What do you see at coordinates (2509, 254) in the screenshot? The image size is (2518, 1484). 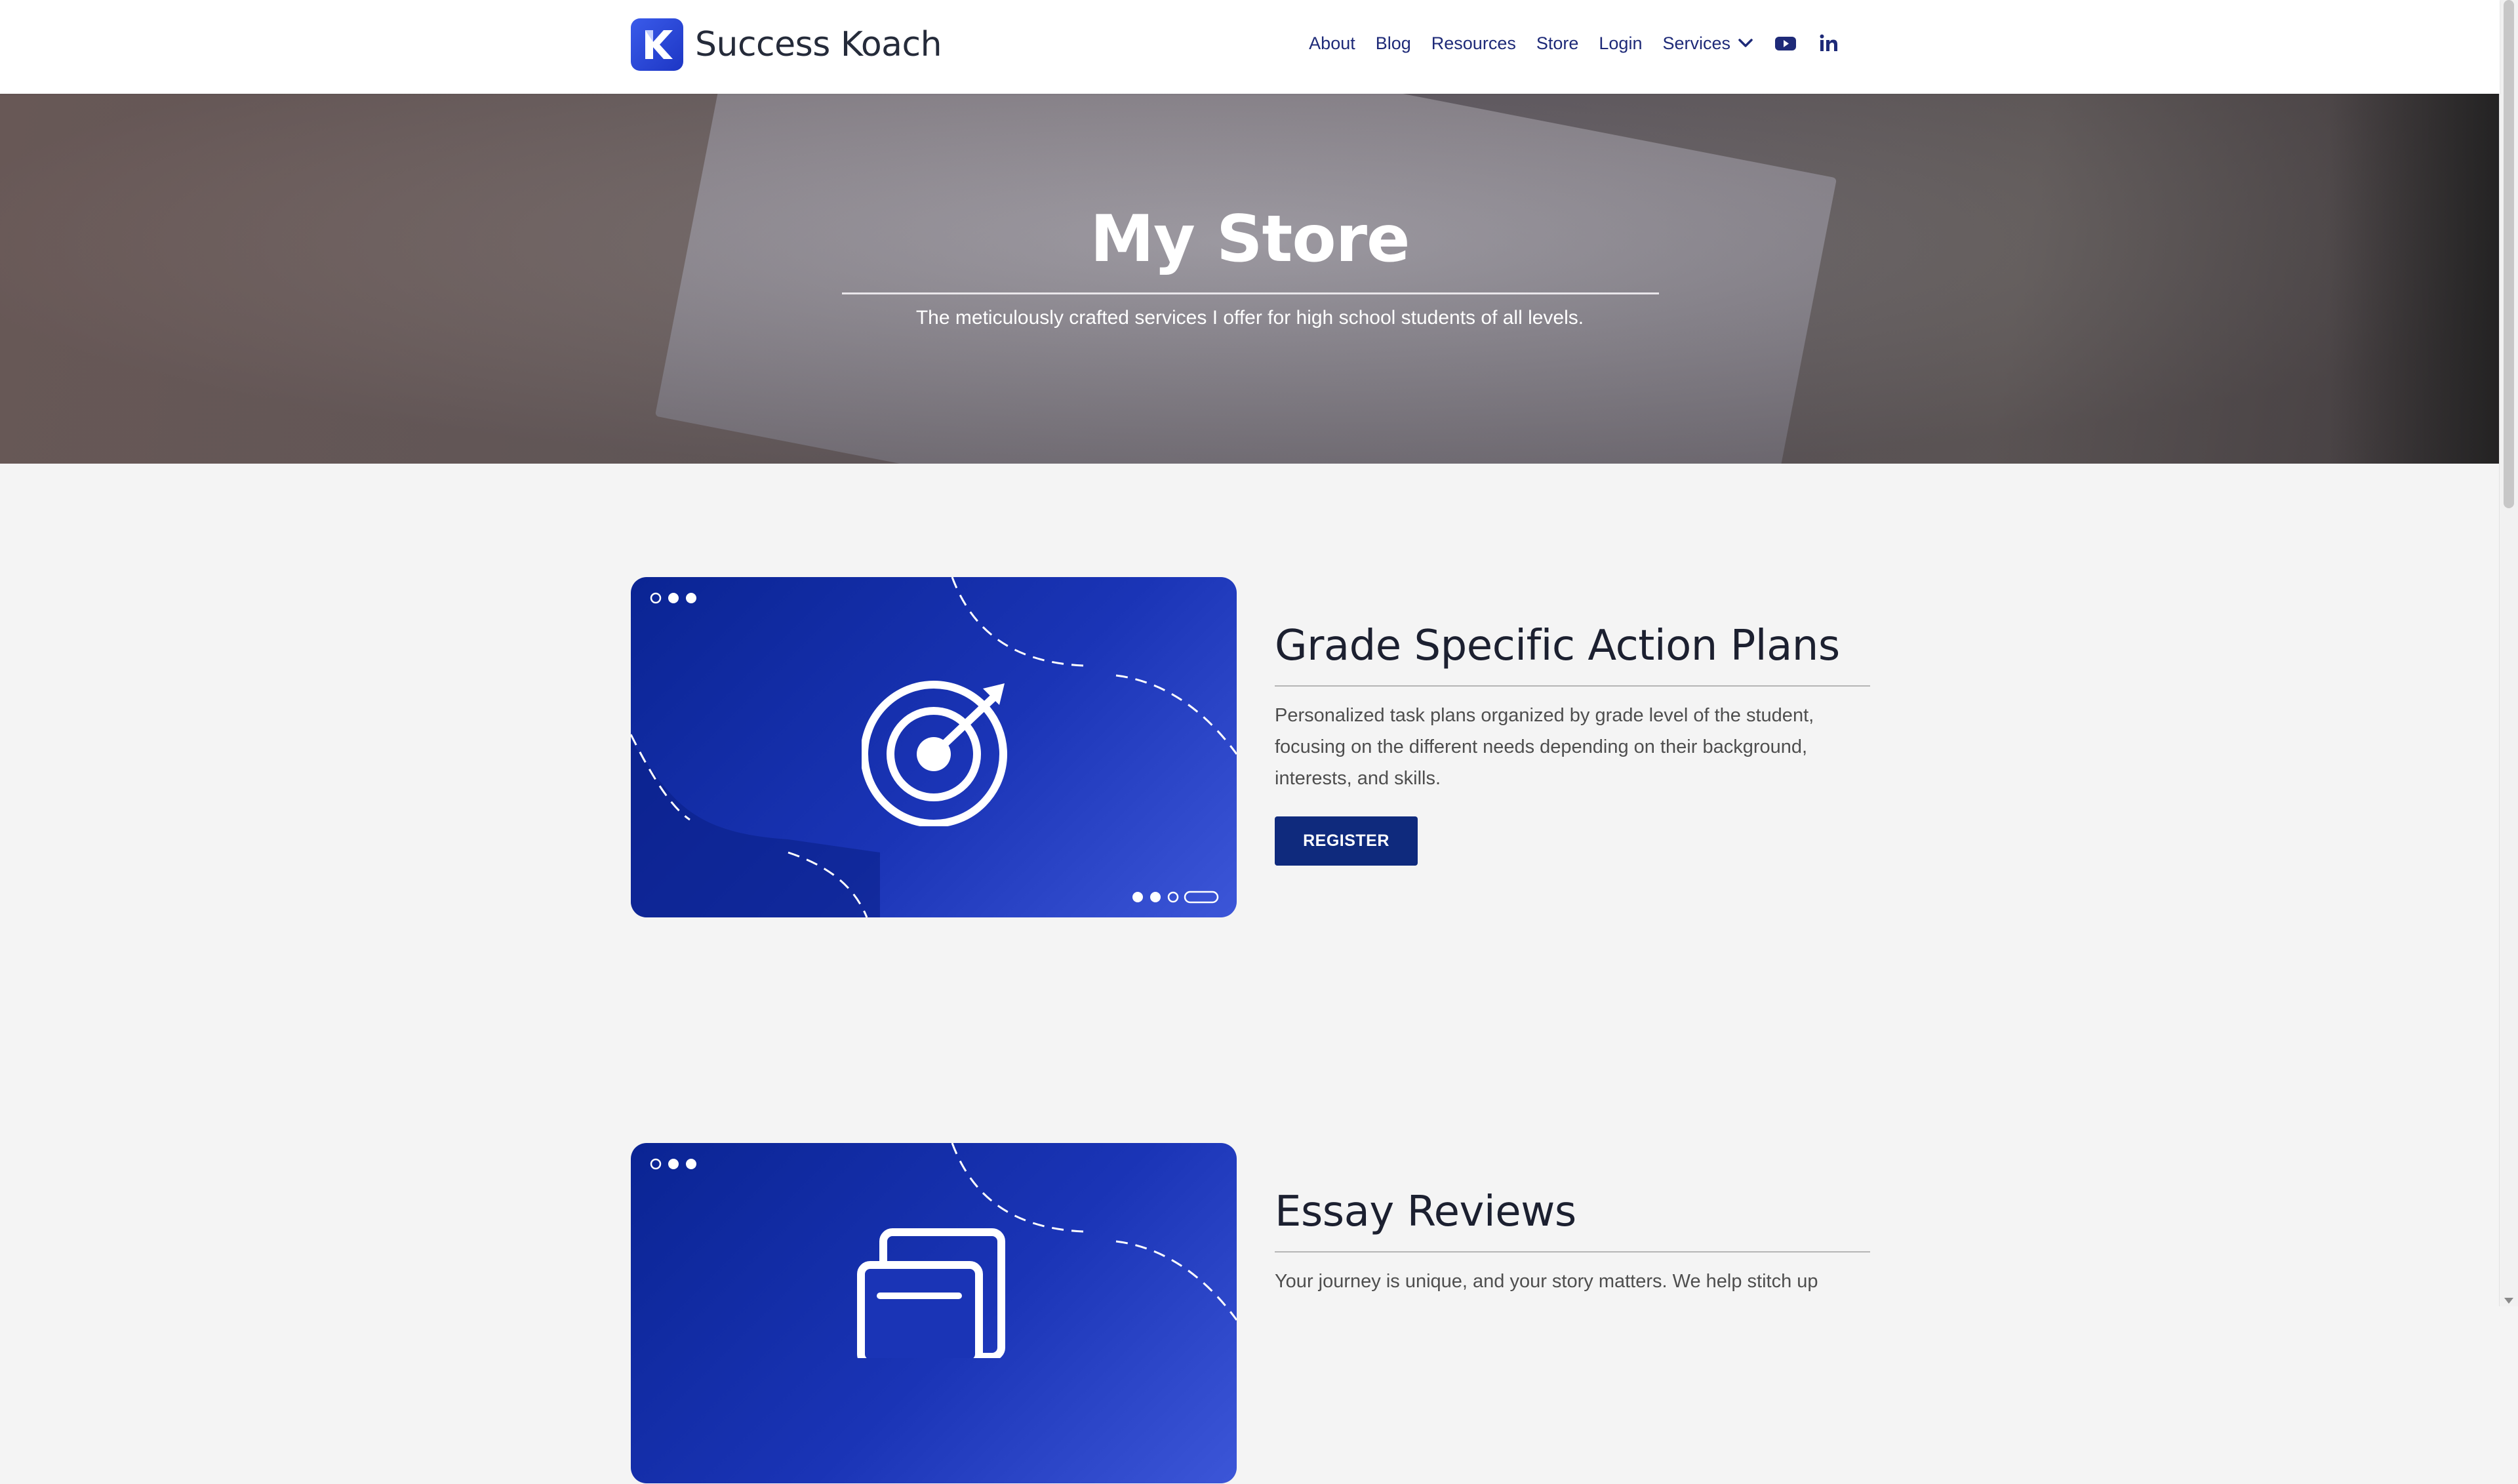 I see `scrollbar-thumb` at bounding box center [2509, 254].